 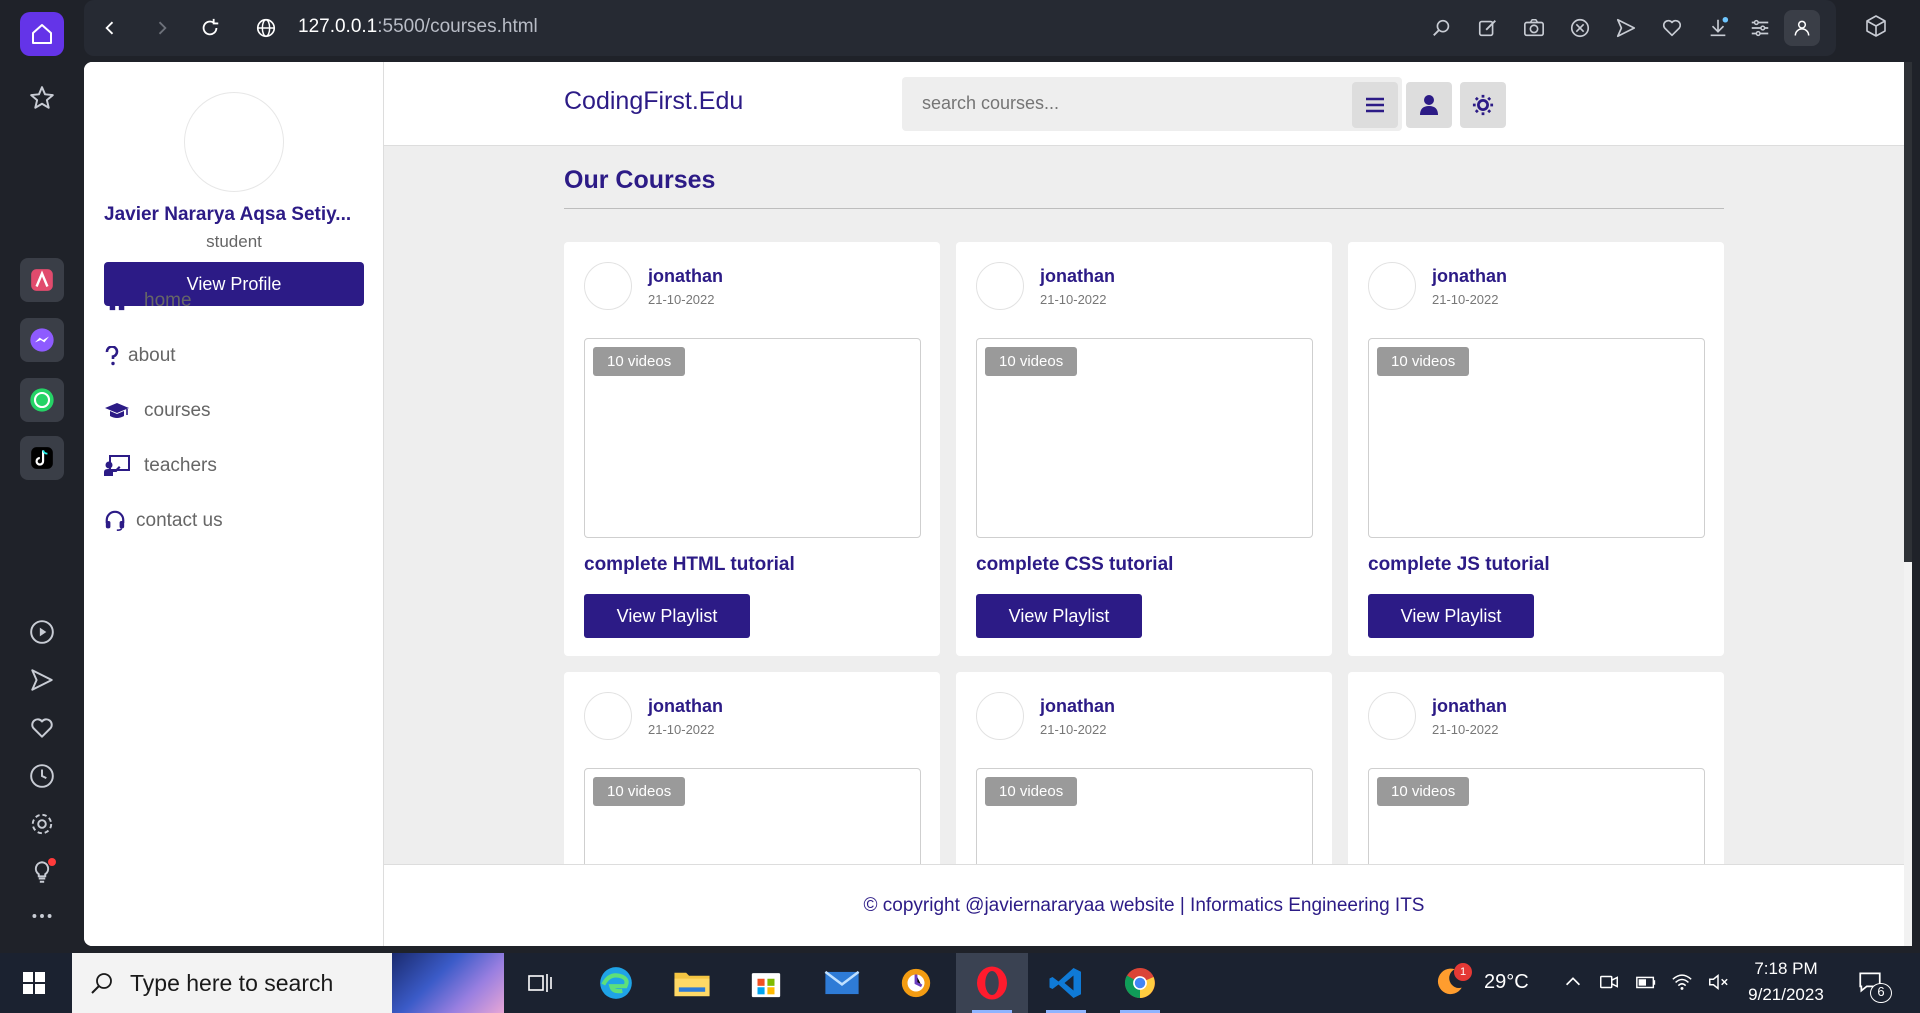 I want to click on more-button, so click(x=42, y=916).